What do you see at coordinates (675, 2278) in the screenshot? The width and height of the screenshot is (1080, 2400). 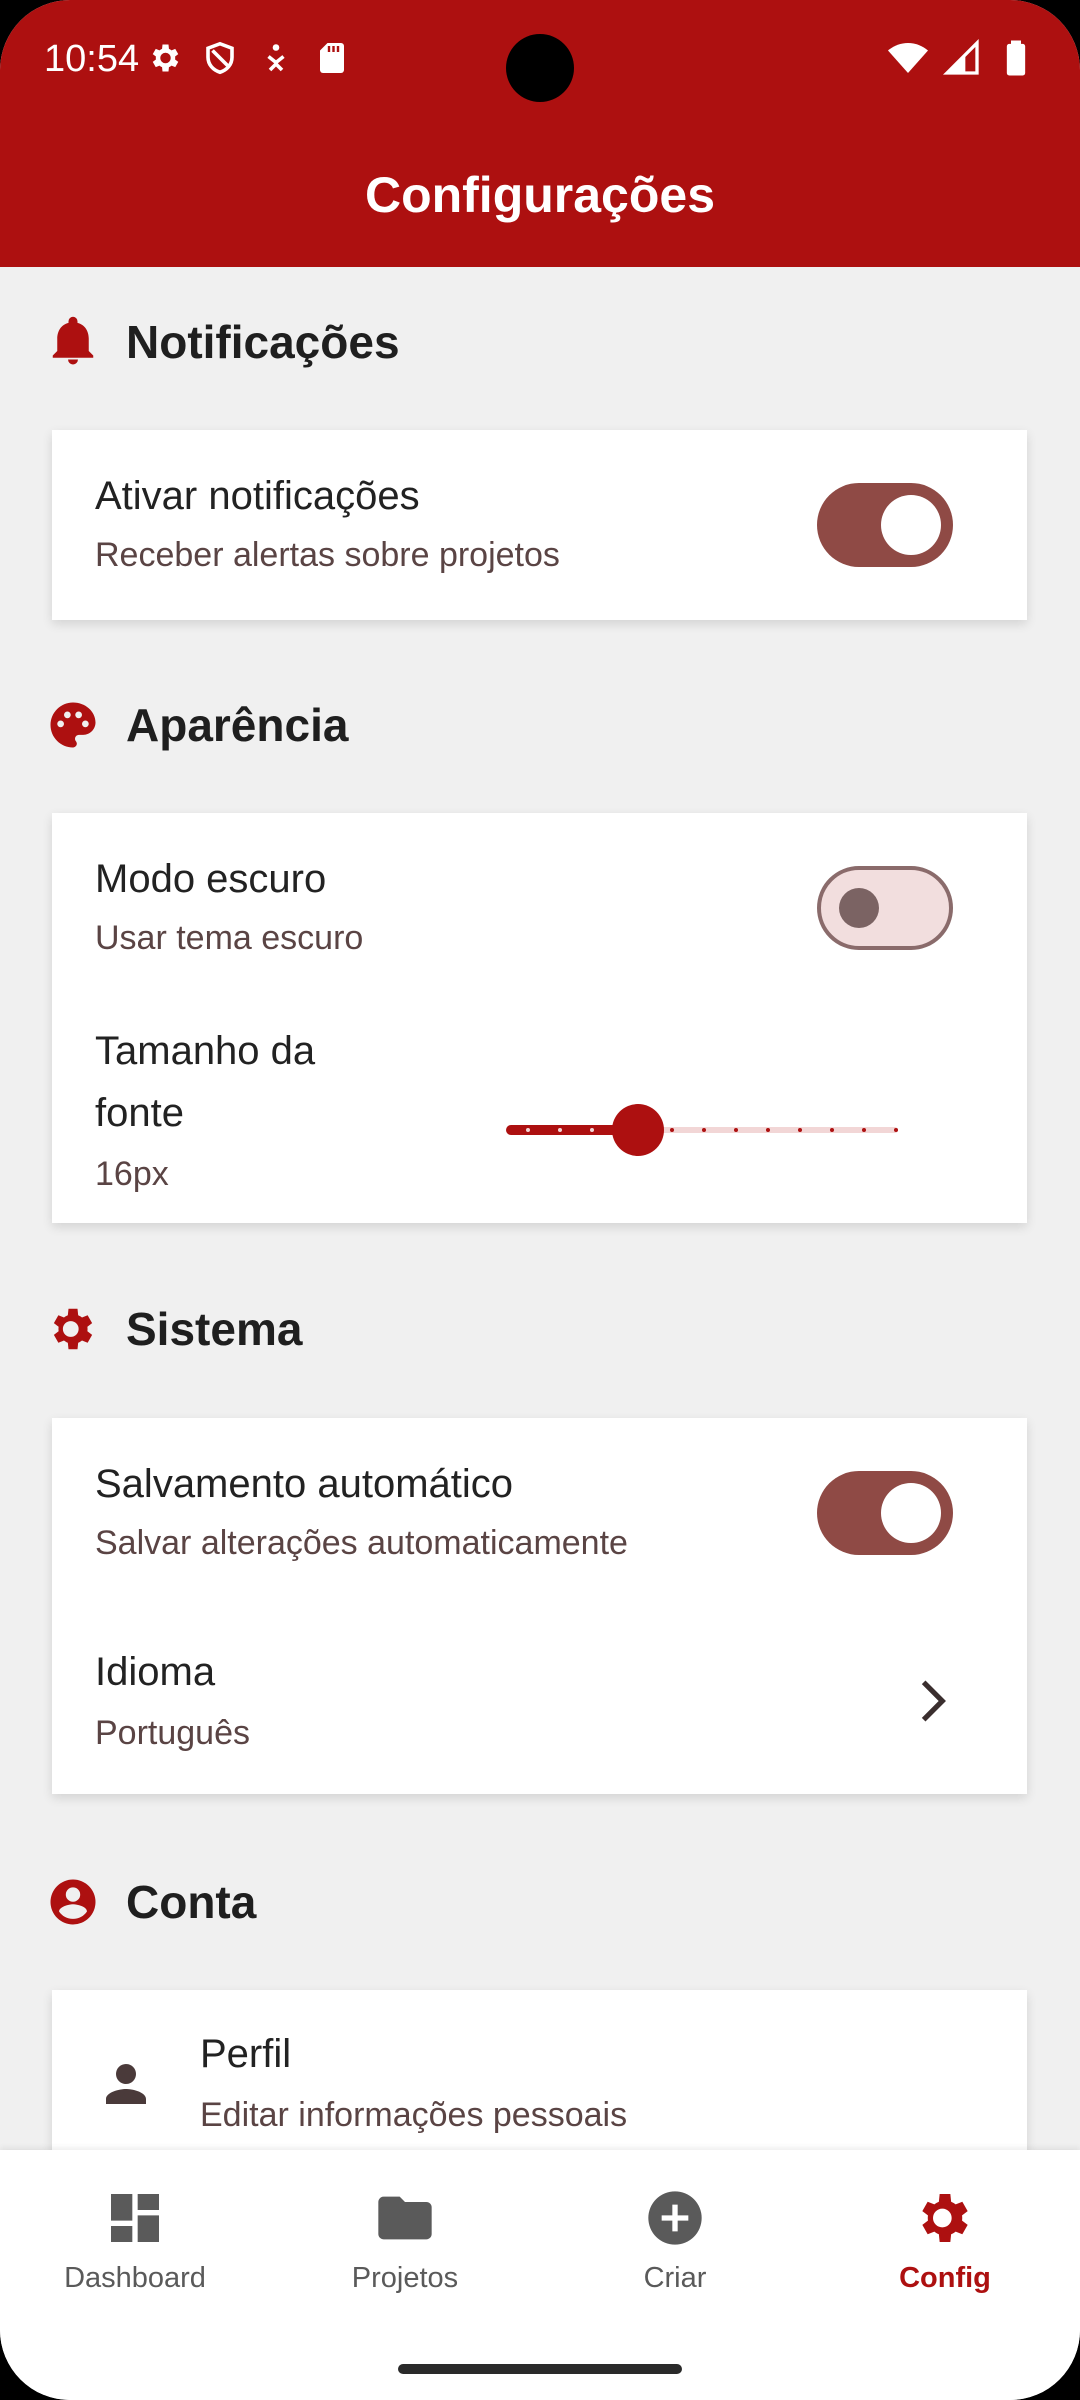 I see `nav-label: Criar` at bounding box center [675, 2278].